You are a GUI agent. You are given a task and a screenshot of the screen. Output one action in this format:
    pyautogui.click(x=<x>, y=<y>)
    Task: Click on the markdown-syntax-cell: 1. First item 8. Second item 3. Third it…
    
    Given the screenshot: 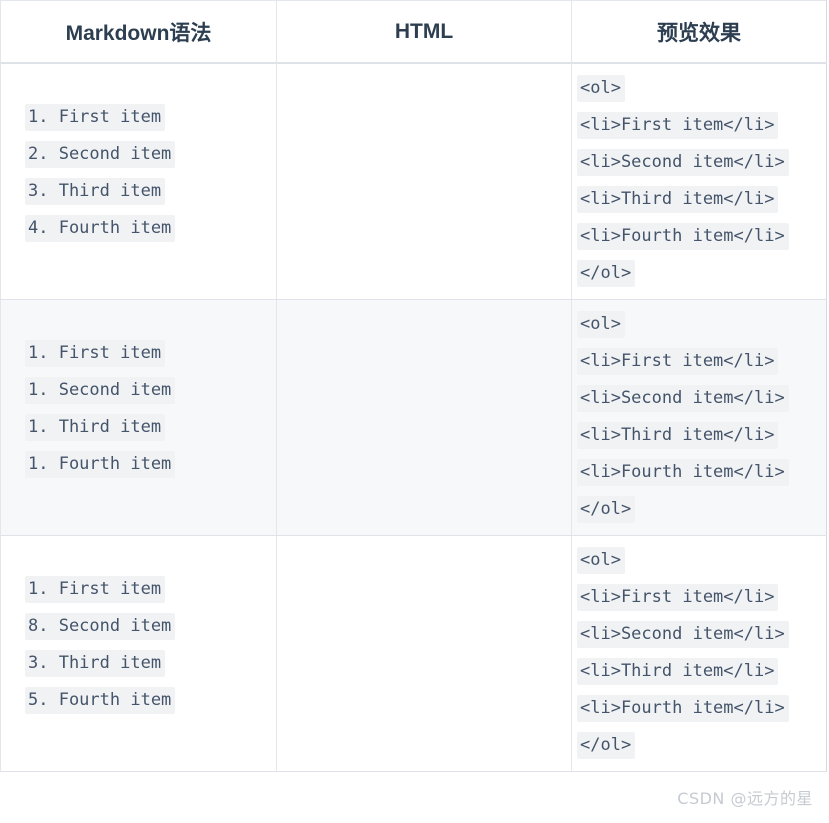 What is the action you would take?
    pyautogui.click(x=138, y=653)
    